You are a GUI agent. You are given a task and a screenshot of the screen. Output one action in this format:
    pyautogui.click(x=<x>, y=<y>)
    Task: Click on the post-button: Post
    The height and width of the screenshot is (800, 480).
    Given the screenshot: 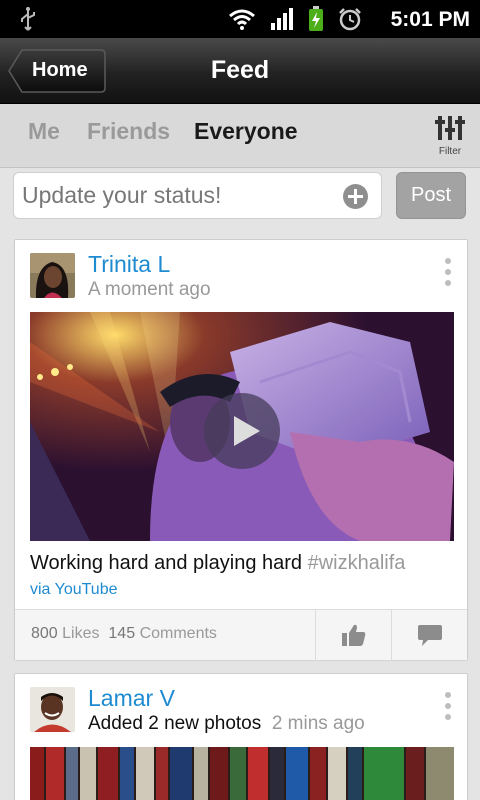 What is the action you would take?
    pyautogui.click(x=431, y=195)
    